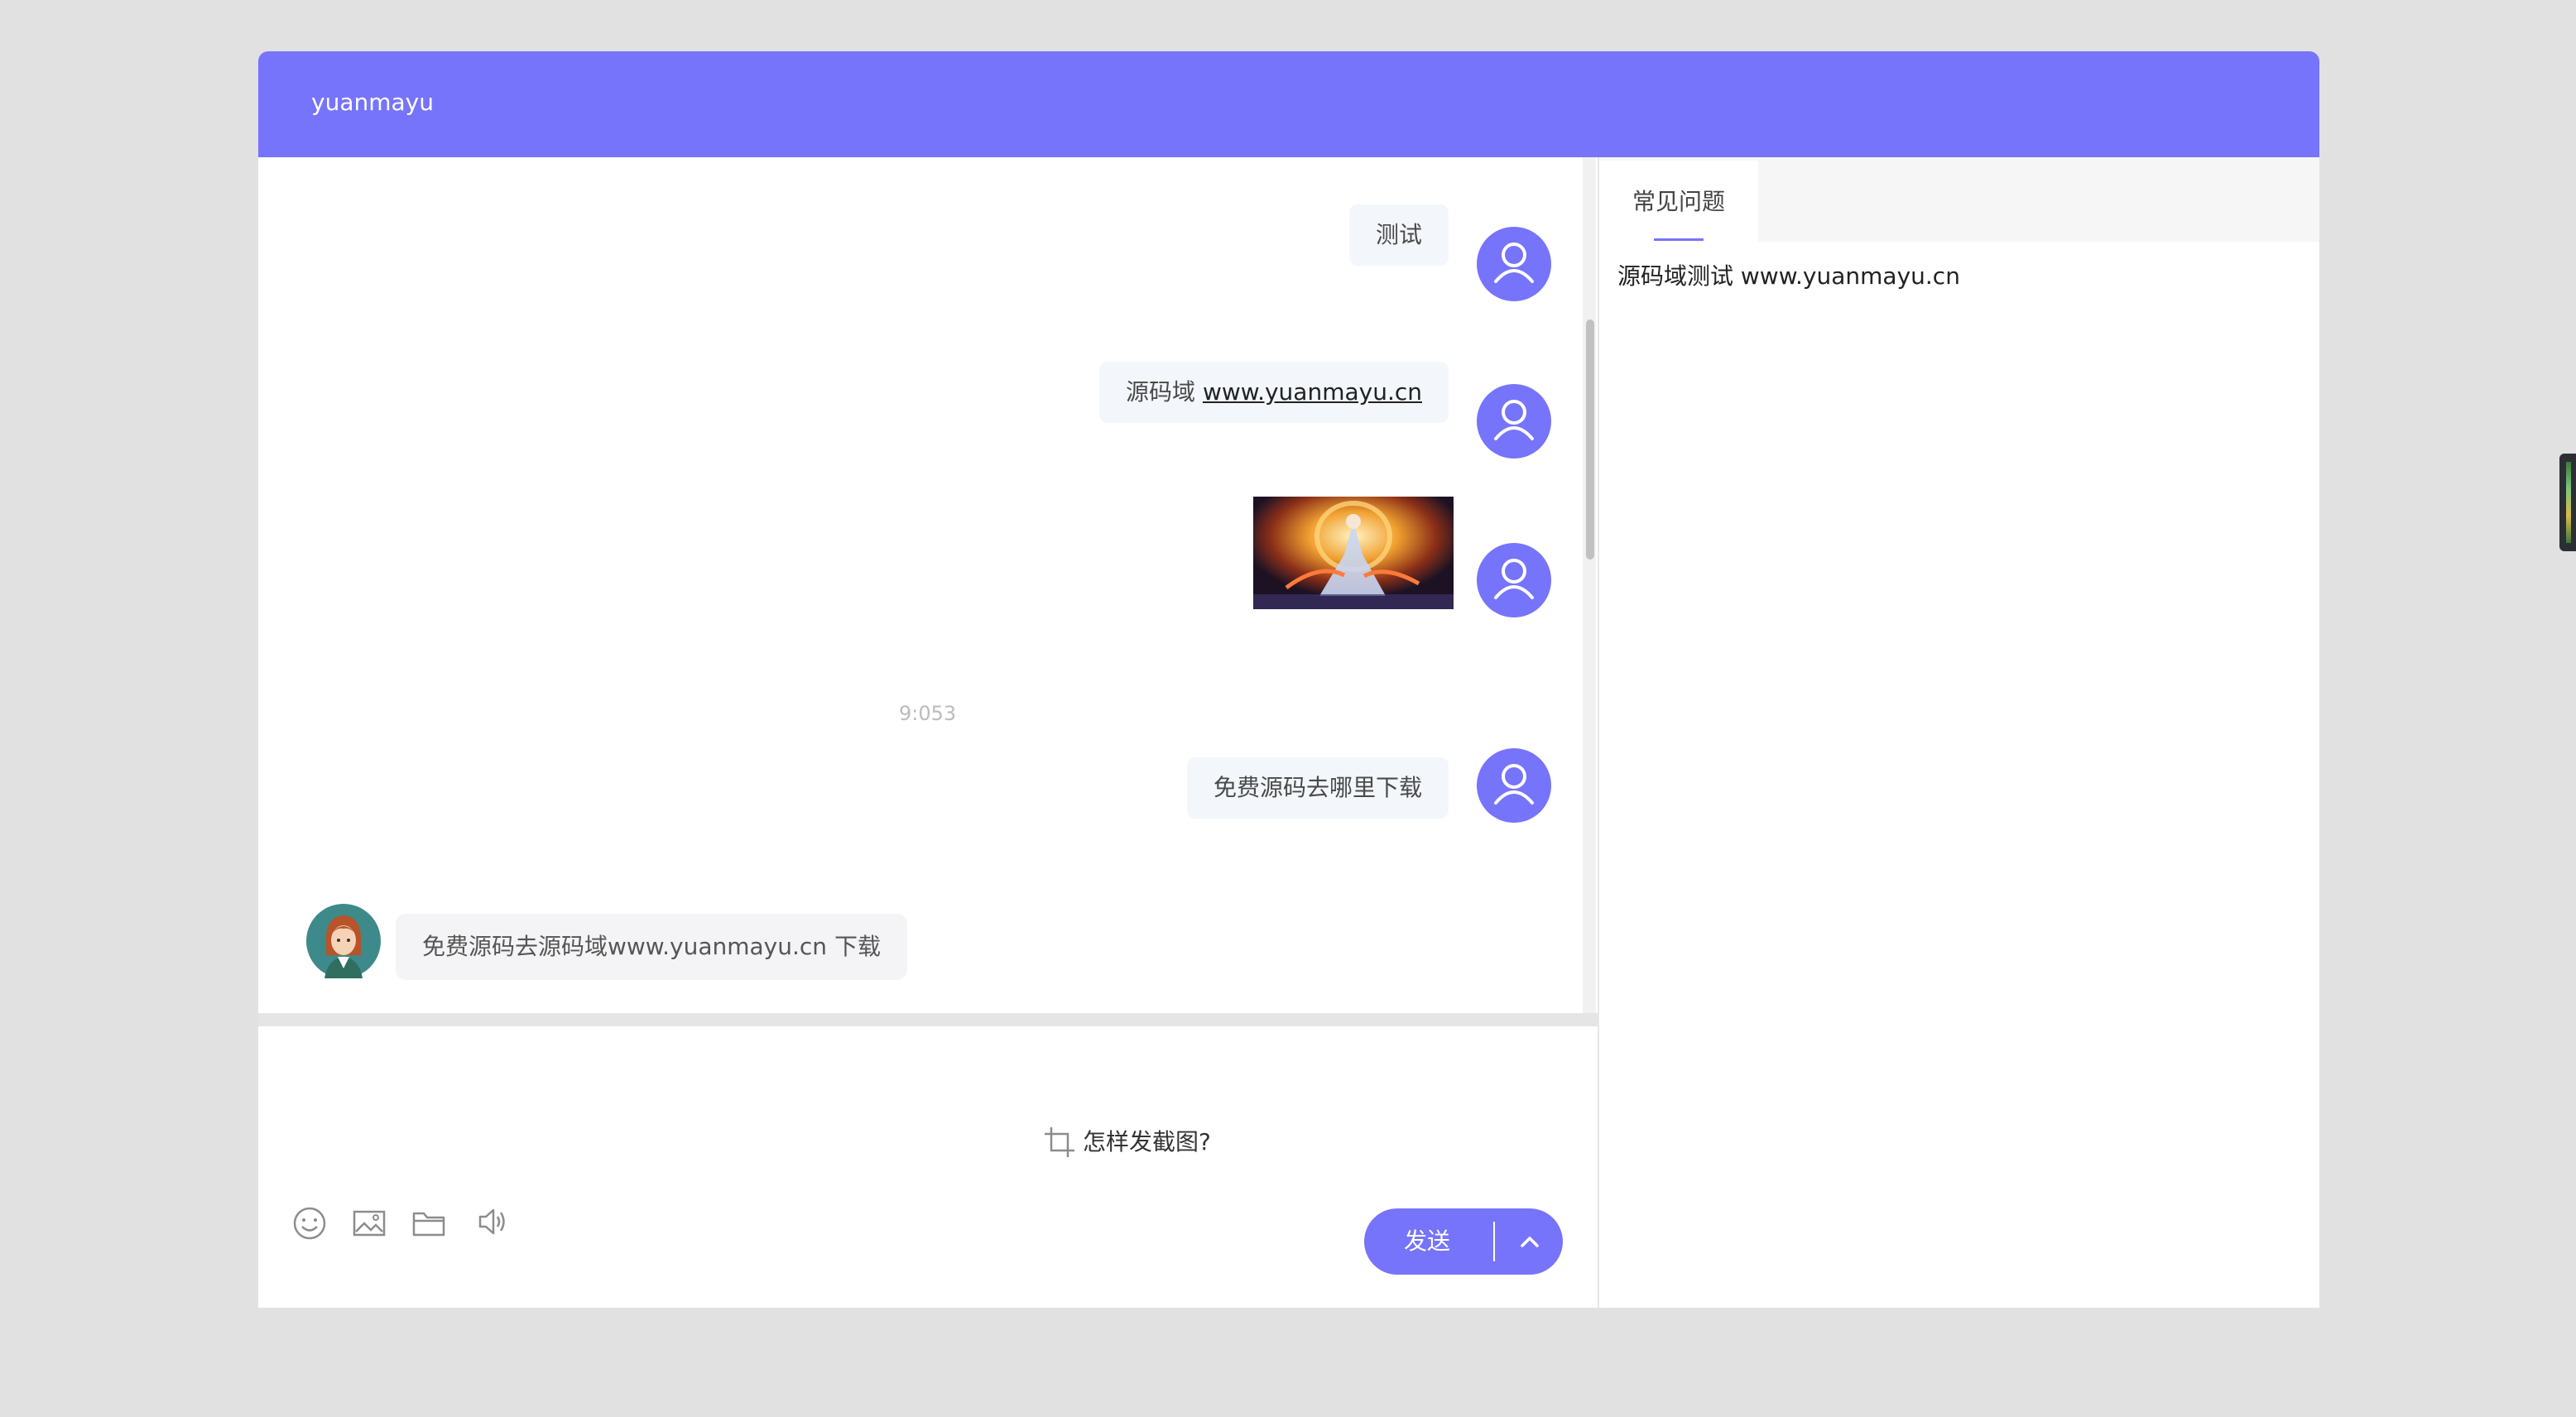  What do you see at coordinates (1463, 1241) in the screenshot?
I see `send-button: 发送` at bounding box center [1463, 1241].